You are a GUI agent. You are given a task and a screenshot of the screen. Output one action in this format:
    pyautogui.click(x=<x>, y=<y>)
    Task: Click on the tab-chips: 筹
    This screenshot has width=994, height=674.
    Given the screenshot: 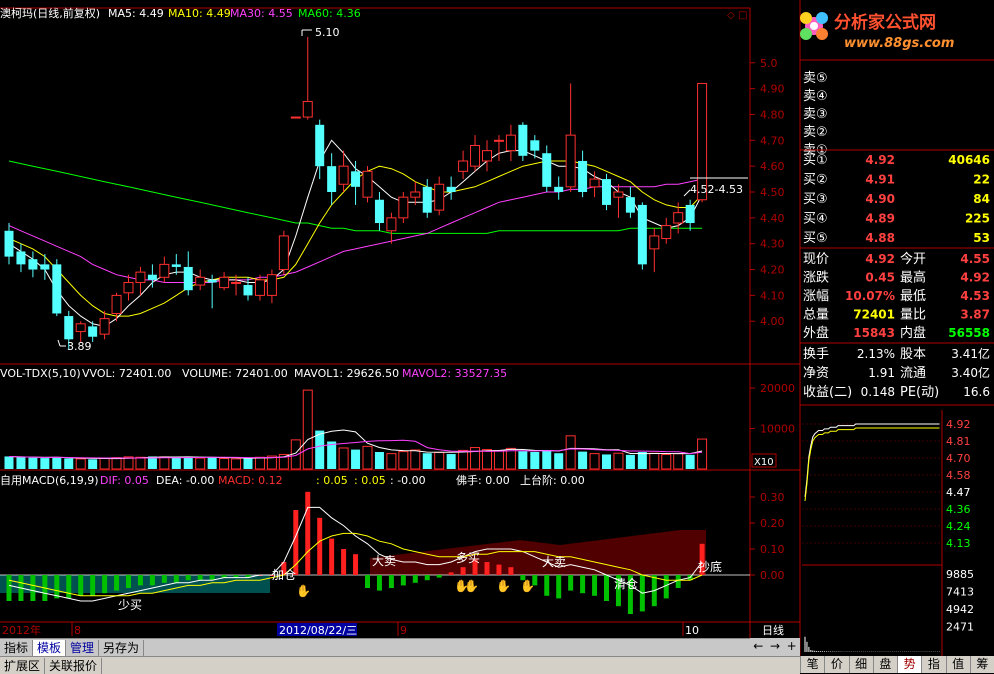 What is the action you would take?
    pyautogui.click(x=981, y=664)
    